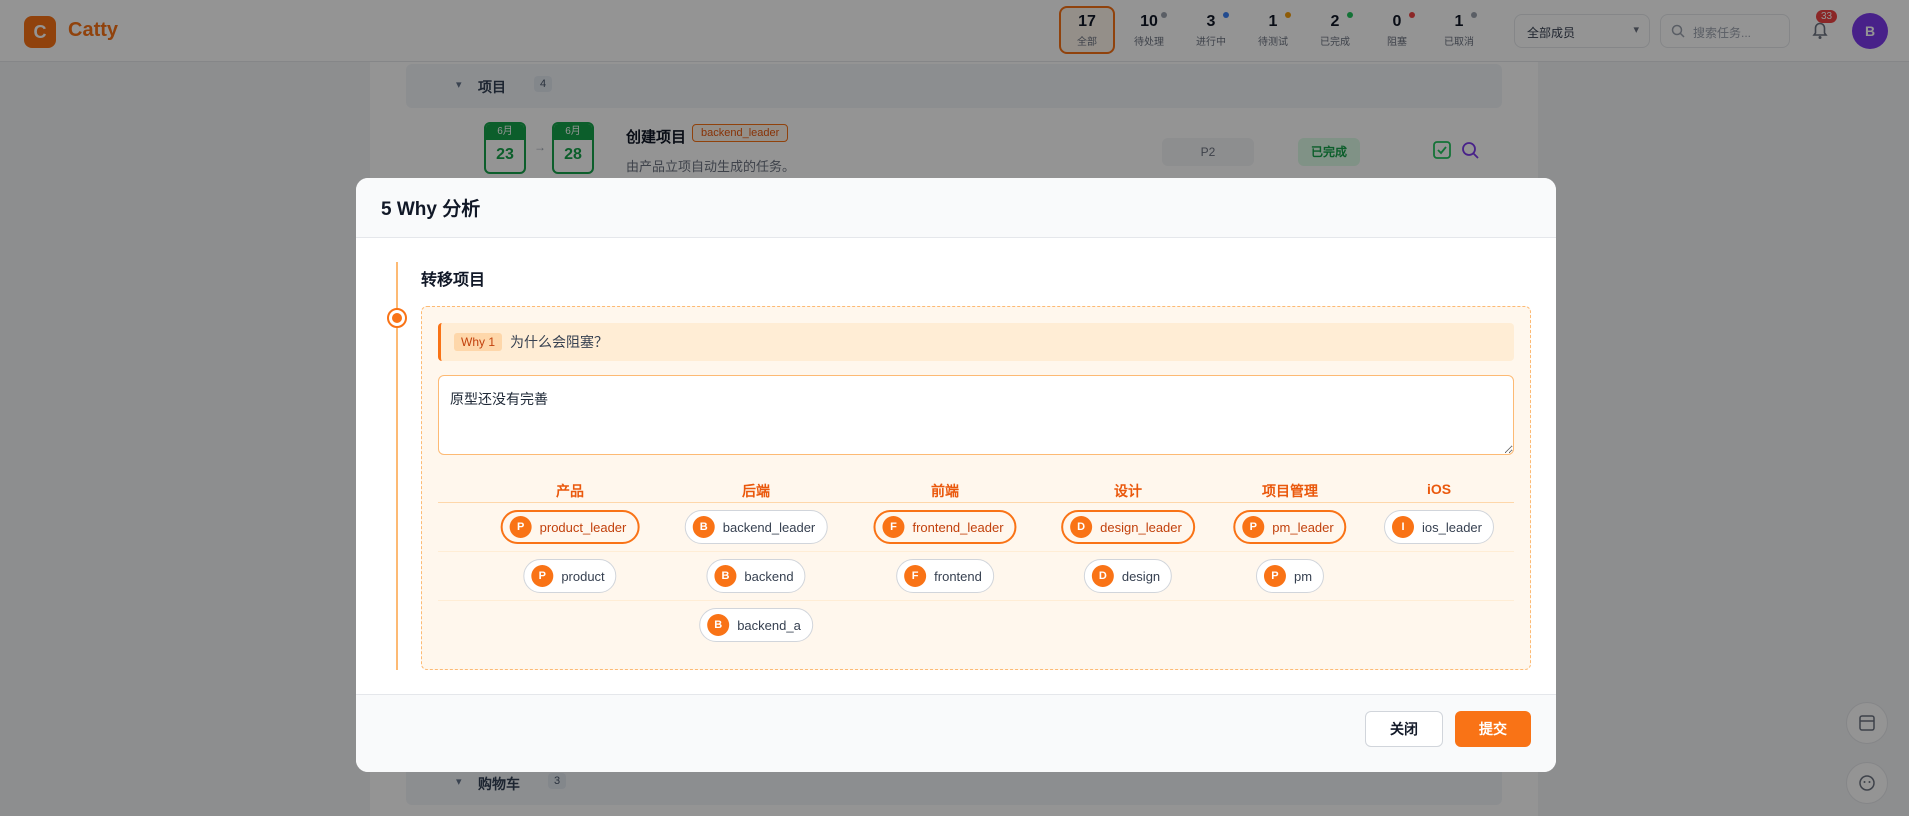  What do you see at coordinates (1452, 527) in the screenshot?
I see `chip-label: ios_leader` at bounding box center [1452, 527].